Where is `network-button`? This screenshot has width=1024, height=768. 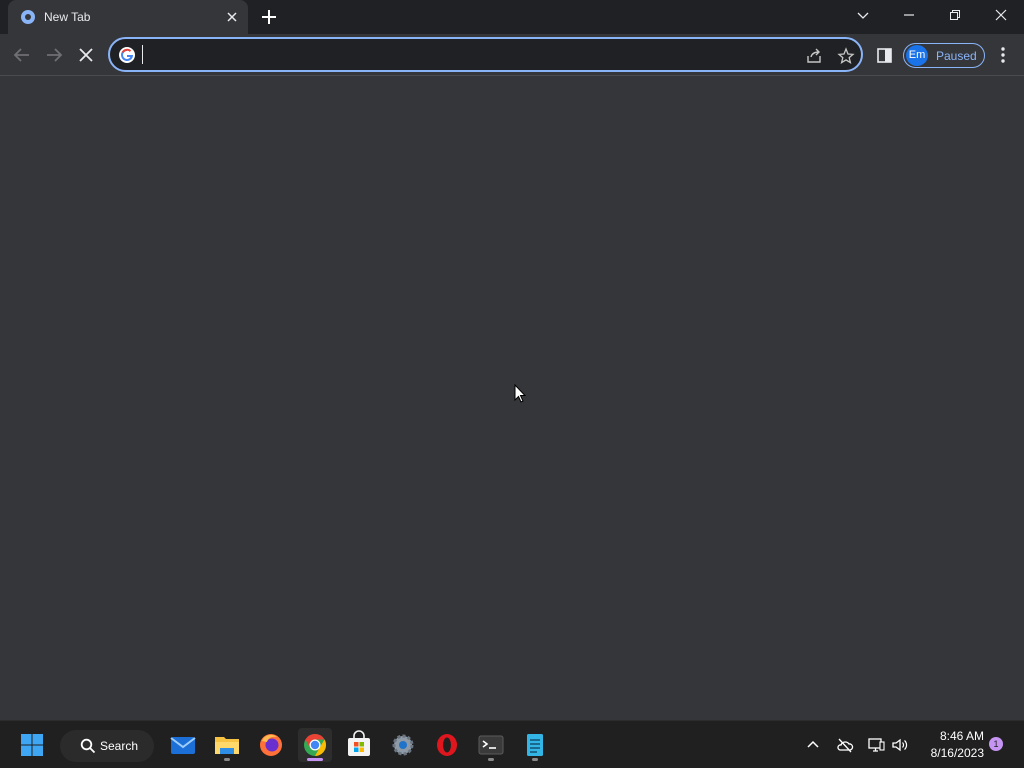 network-button is located at coordinates (876, 745).